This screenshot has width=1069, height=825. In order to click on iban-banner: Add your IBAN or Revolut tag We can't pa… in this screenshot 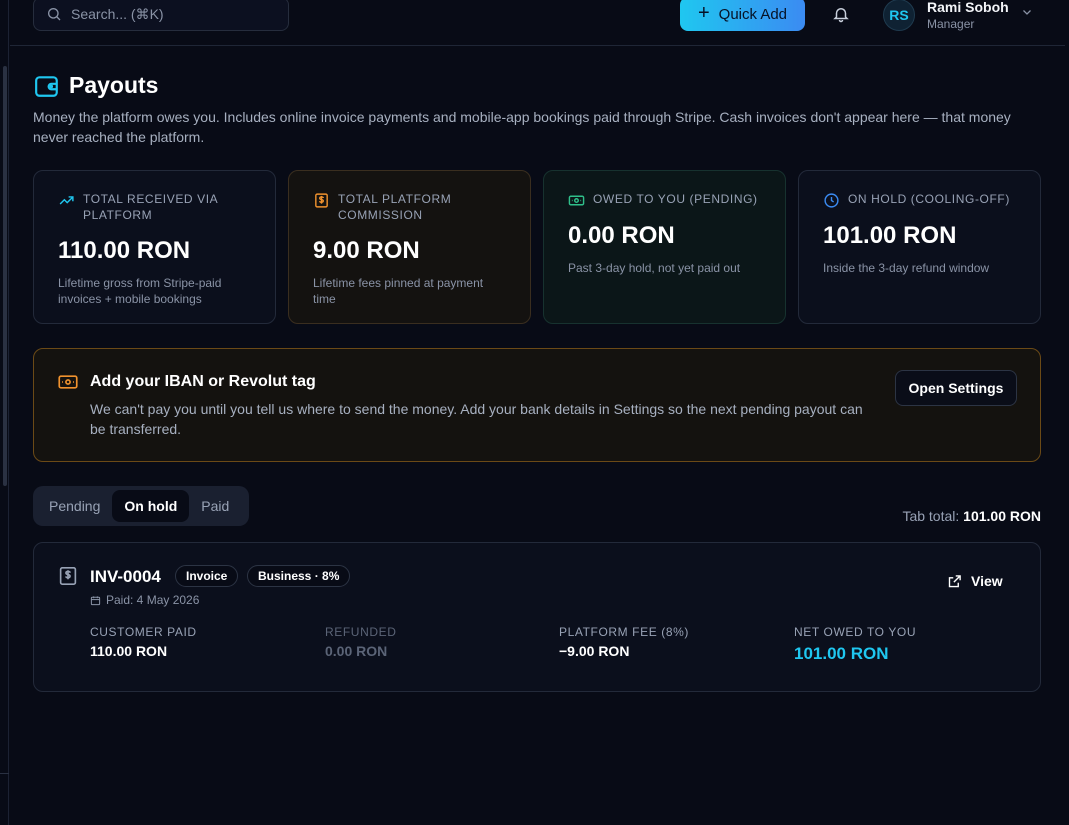, I will do `click(537, 405)`.